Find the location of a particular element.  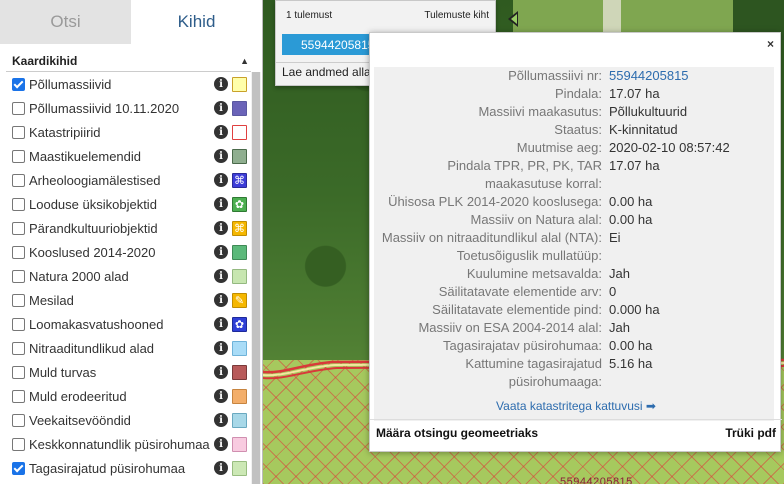

property-row: Pindala: 17.07 ha is located at coordinates (574, 94).